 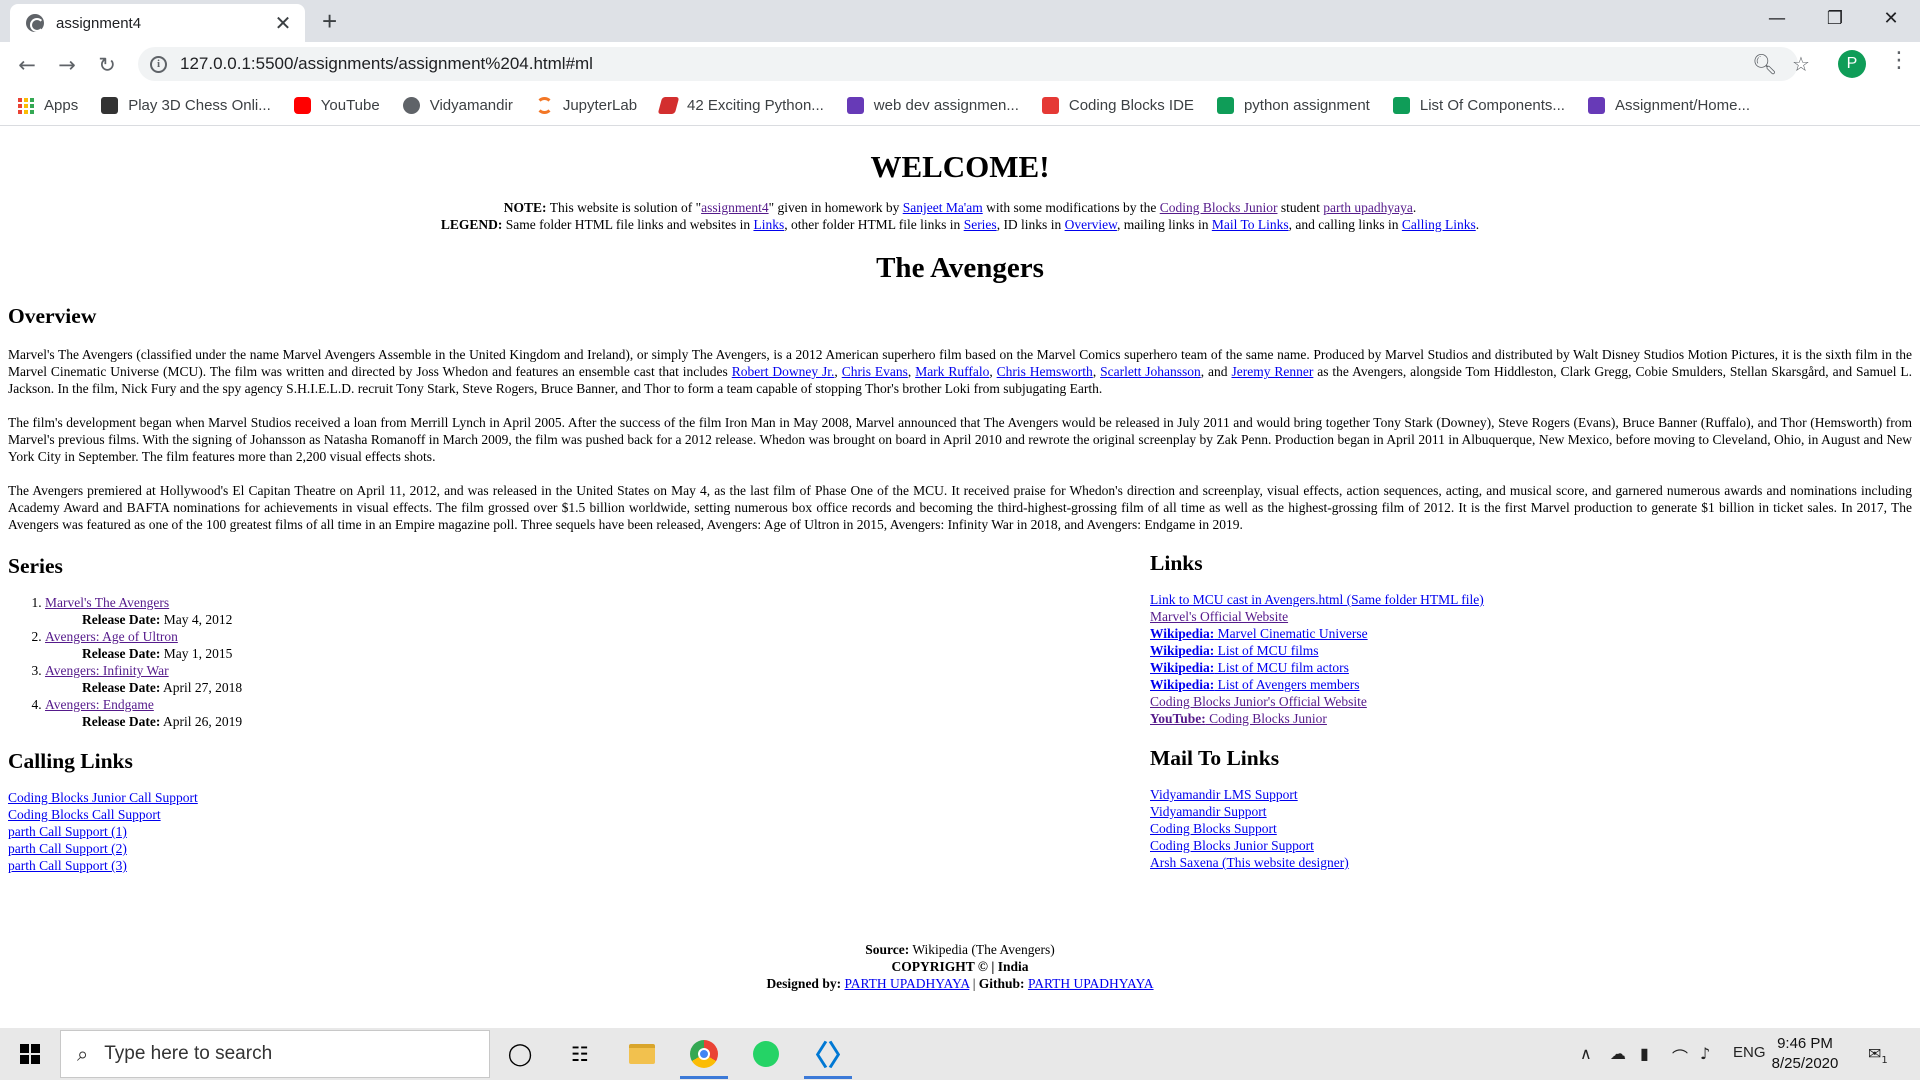 I want to click on chrome-icon, so click(x=704, y=1054).